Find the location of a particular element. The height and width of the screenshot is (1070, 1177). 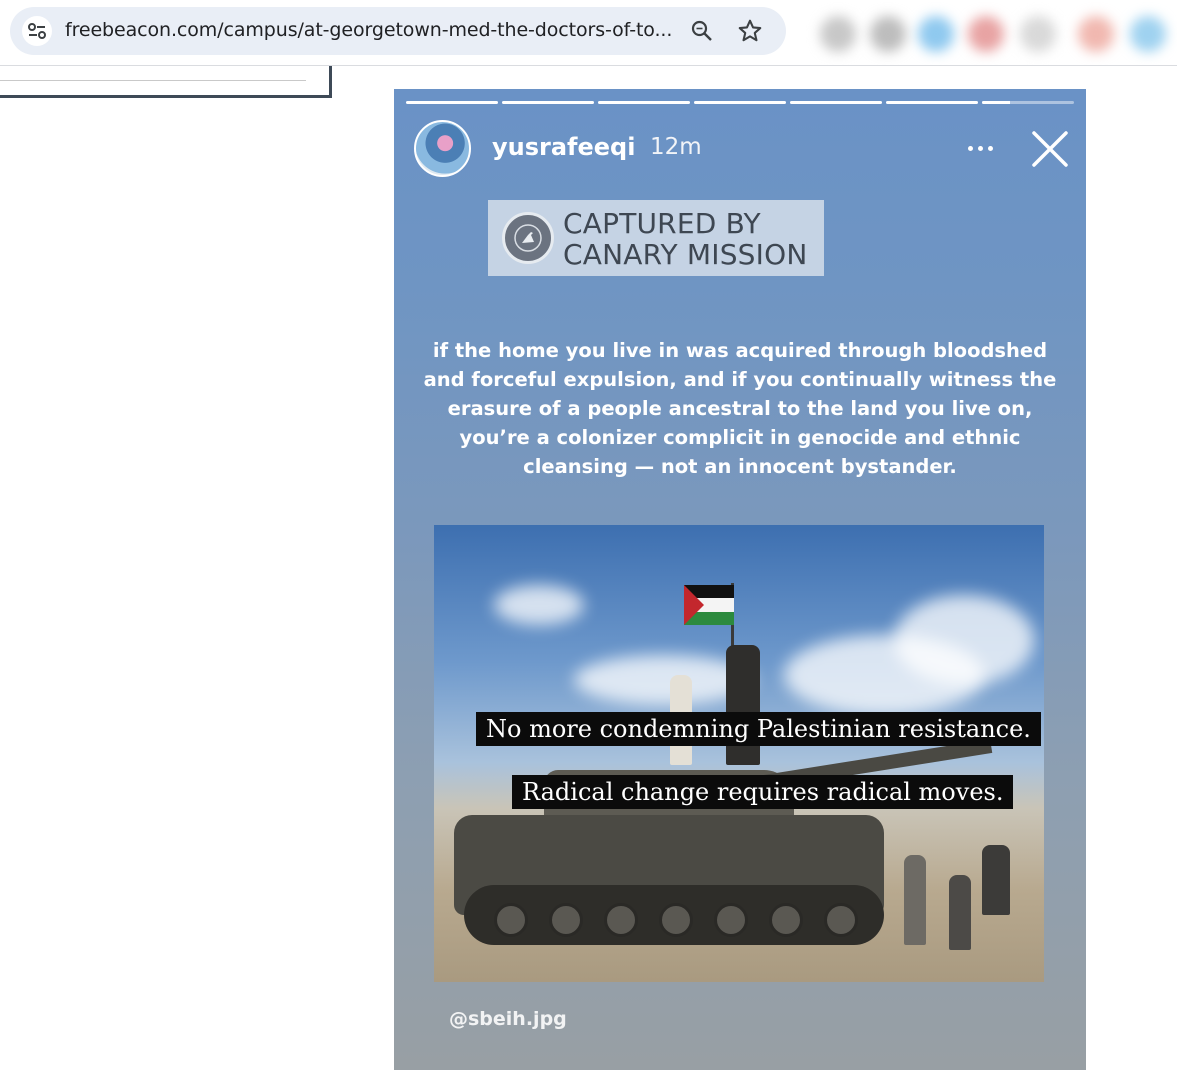

watermark-line-1: CAPTURED BY is located at coordinates (662, 223).